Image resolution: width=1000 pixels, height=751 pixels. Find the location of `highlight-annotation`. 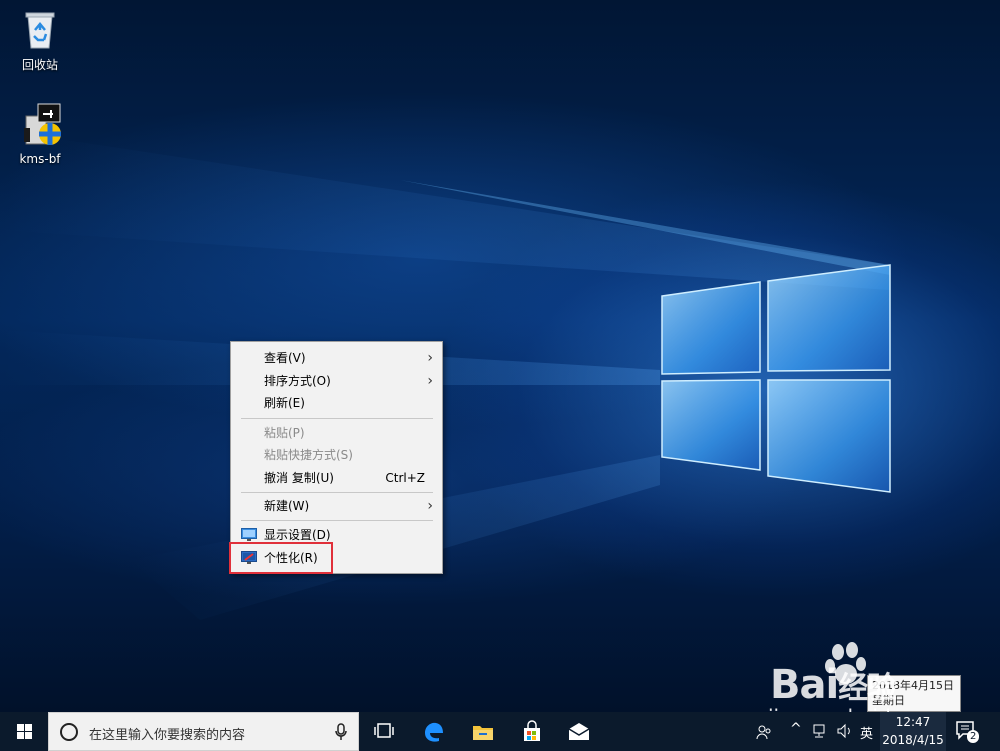

highlight-annotation is located at coordinates (281, 558).